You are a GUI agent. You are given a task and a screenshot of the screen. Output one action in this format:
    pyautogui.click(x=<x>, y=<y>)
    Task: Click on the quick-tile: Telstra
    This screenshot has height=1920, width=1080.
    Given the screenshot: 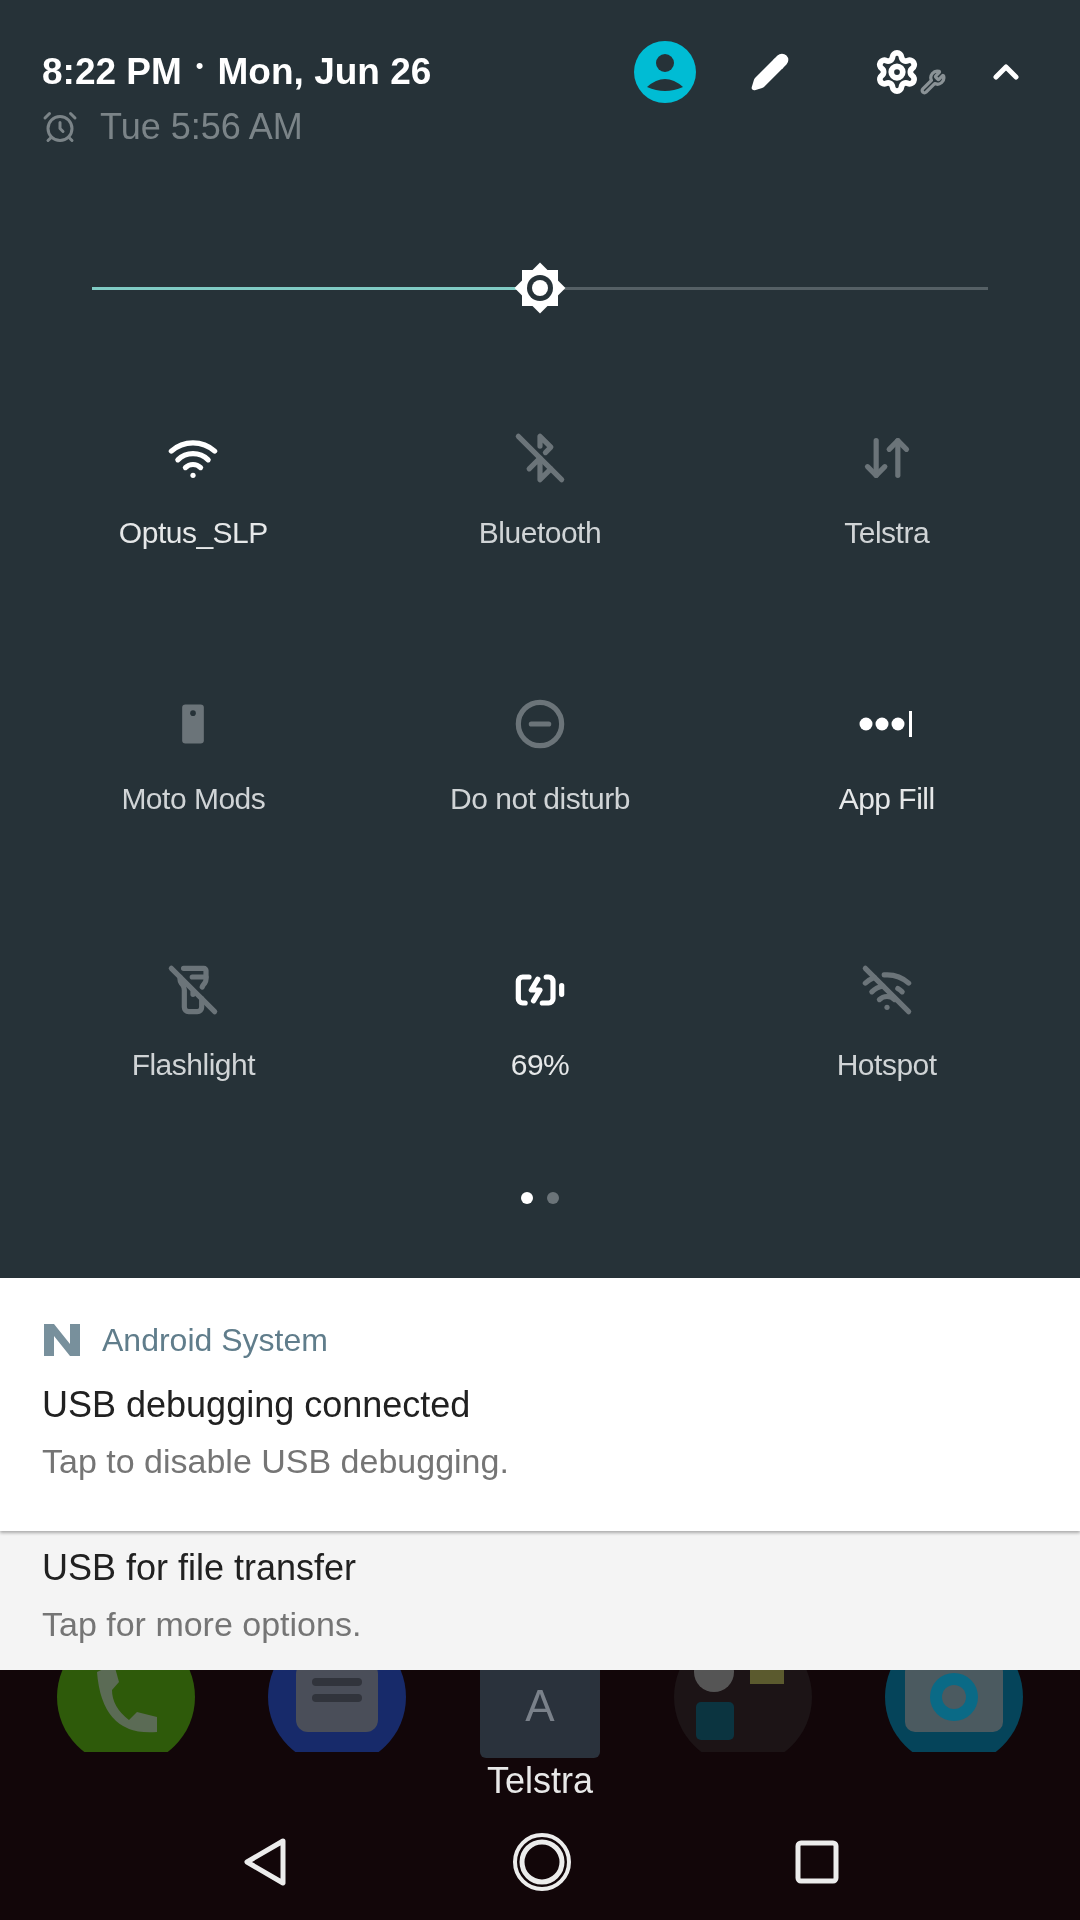 What is the action you would take?
    pyautogui.click(x=887, y=493)
    